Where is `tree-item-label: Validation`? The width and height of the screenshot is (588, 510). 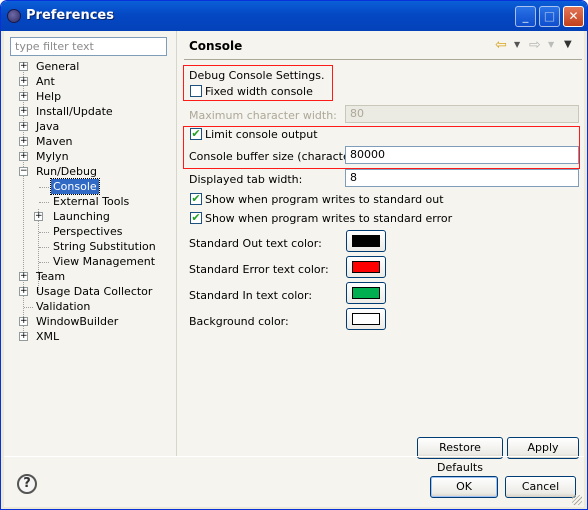 tree-item-label: Validation is located at coordinates (63, 306).